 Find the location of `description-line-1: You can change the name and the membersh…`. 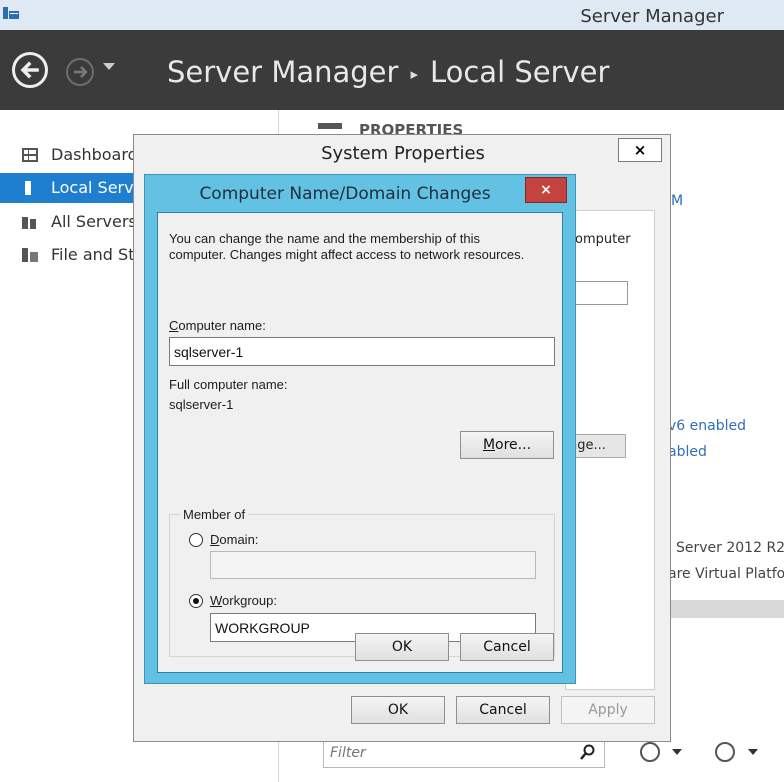

description-line-1: You can change the name and the membersh… is located at coordinates (325, 238).